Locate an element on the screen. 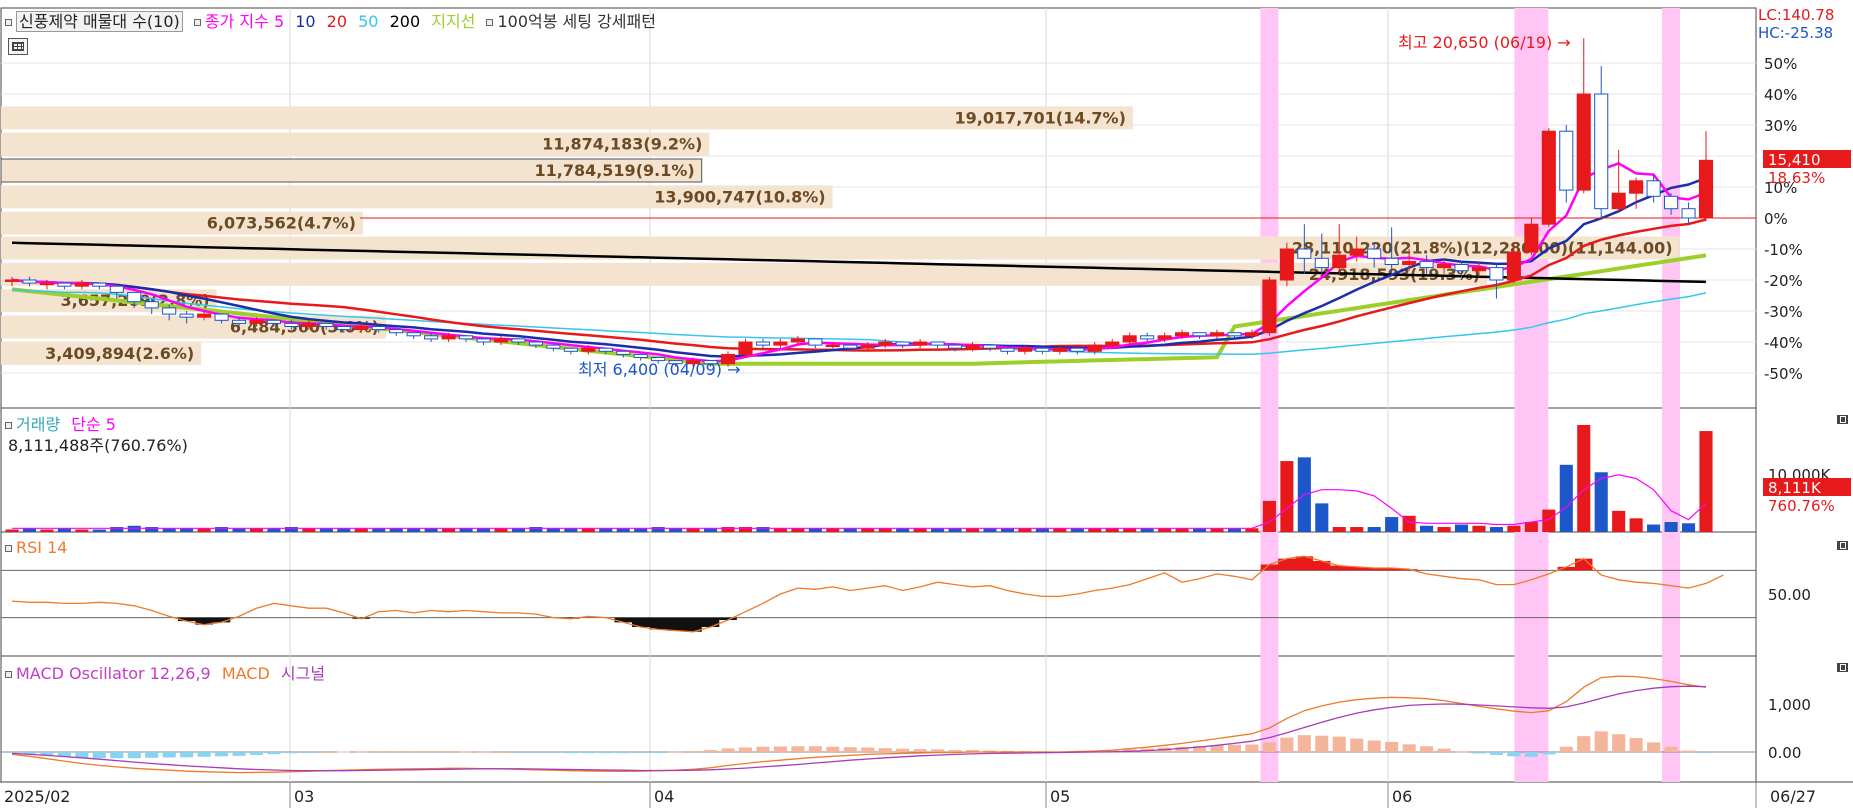 Image resolution: width=1853 pixels, height=810 pixels. ma-label: 종가 지수 is located at coordinates (237, 21).